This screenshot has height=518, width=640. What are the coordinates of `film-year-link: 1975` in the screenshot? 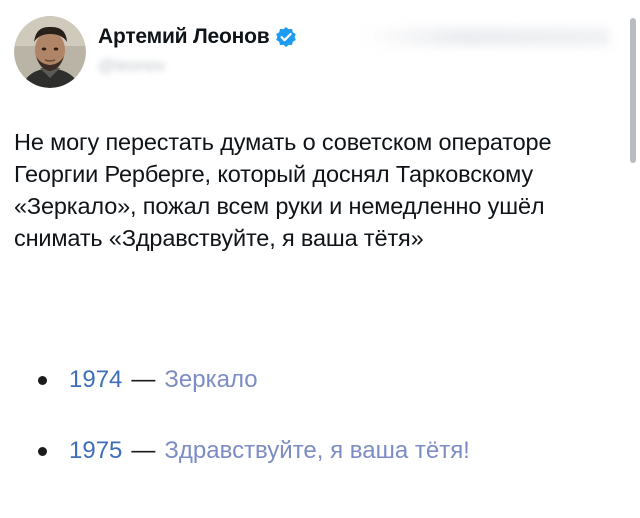 It's located at (95, 451).